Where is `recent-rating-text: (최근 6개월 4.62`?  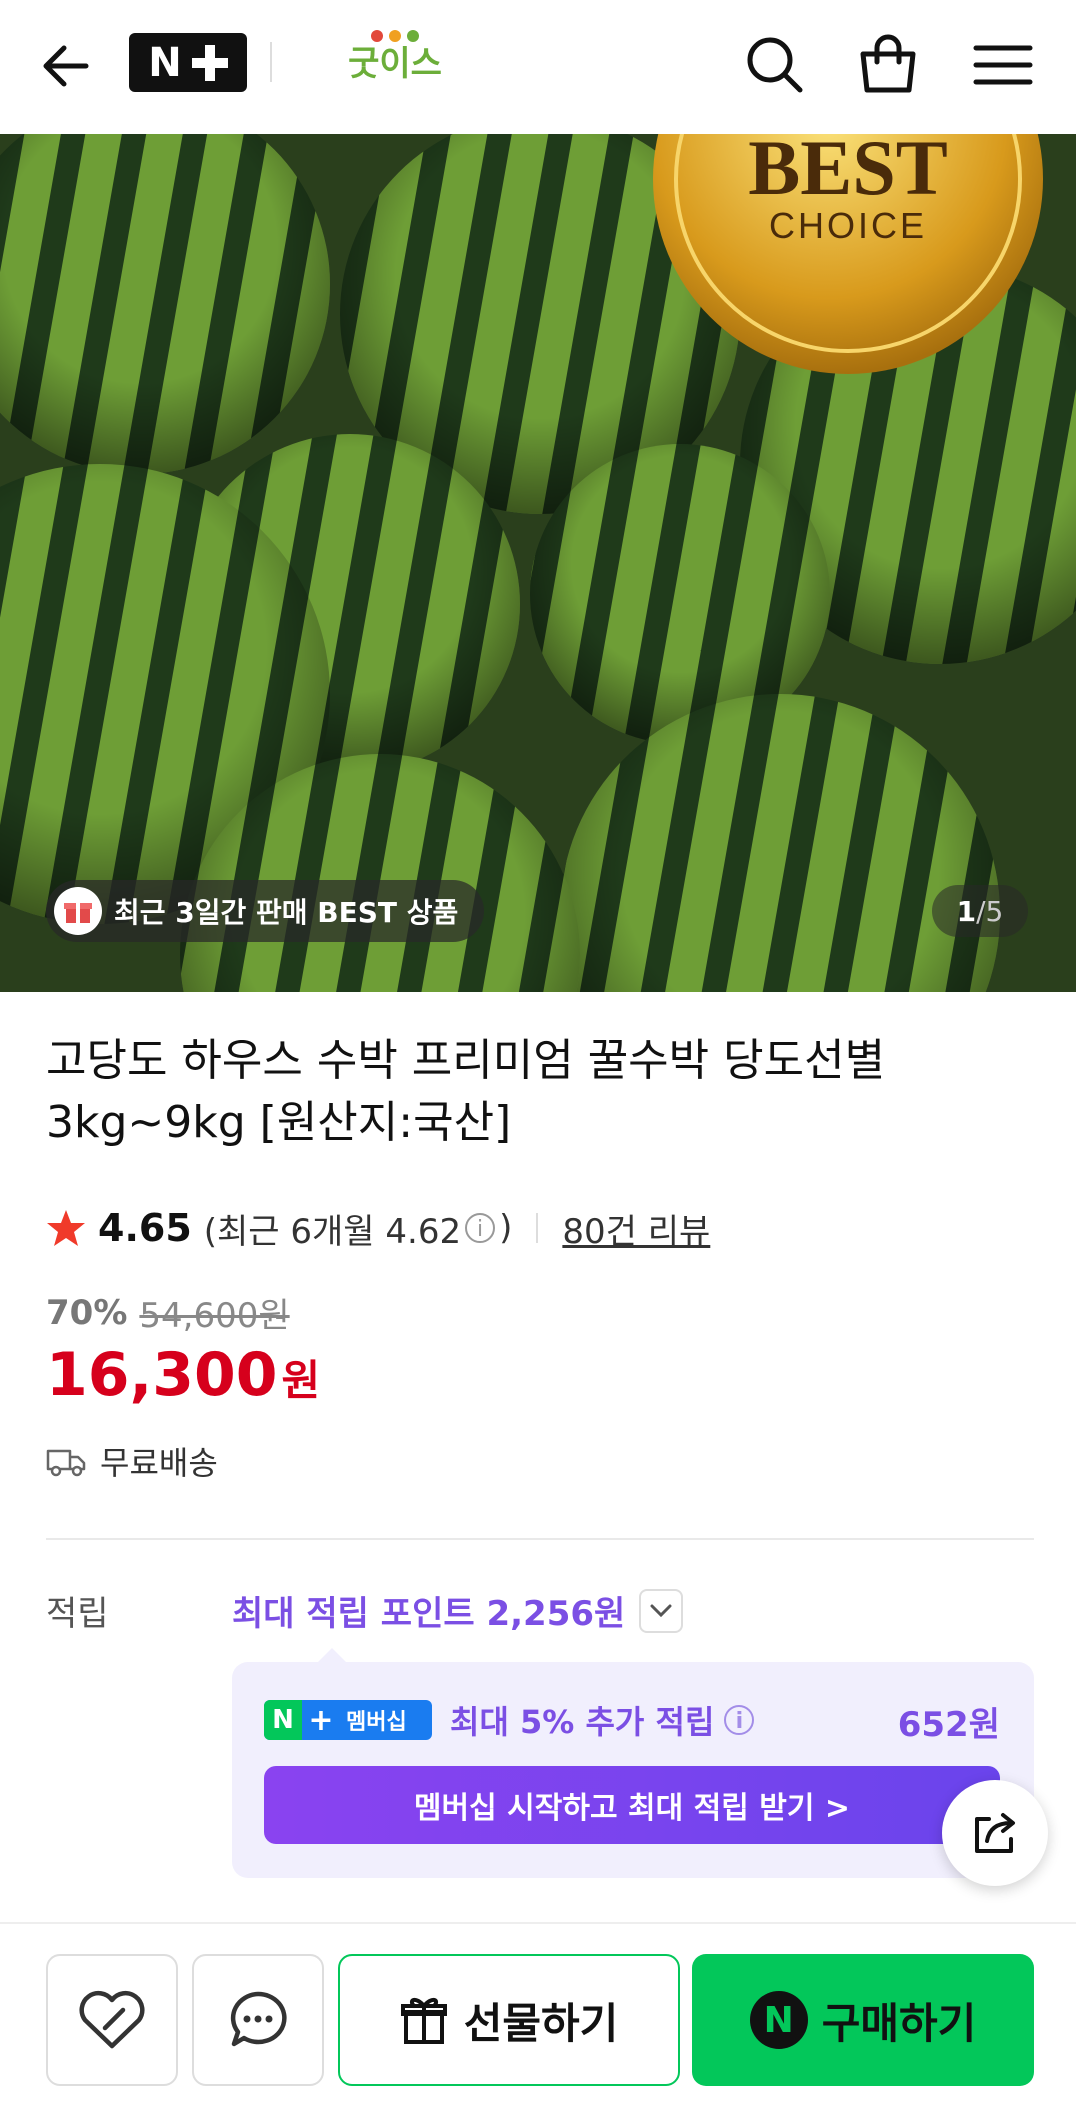 recent-rating-text: (최근 6개월 4.62 is located at coordinates (332, 1231).